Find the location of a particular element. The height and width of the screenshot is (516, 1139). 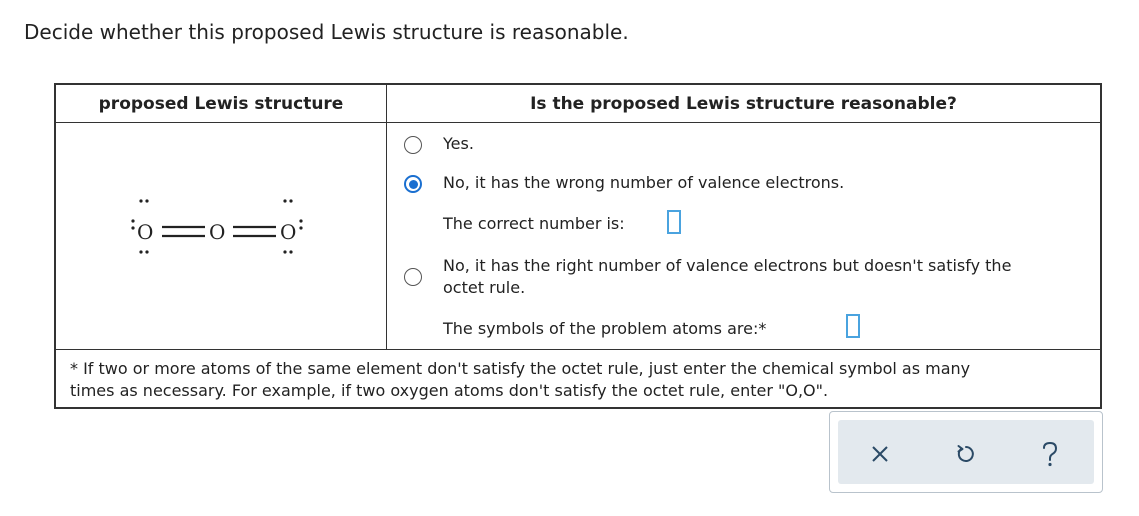

answer-toolbar is located at coordinates (966, 452).